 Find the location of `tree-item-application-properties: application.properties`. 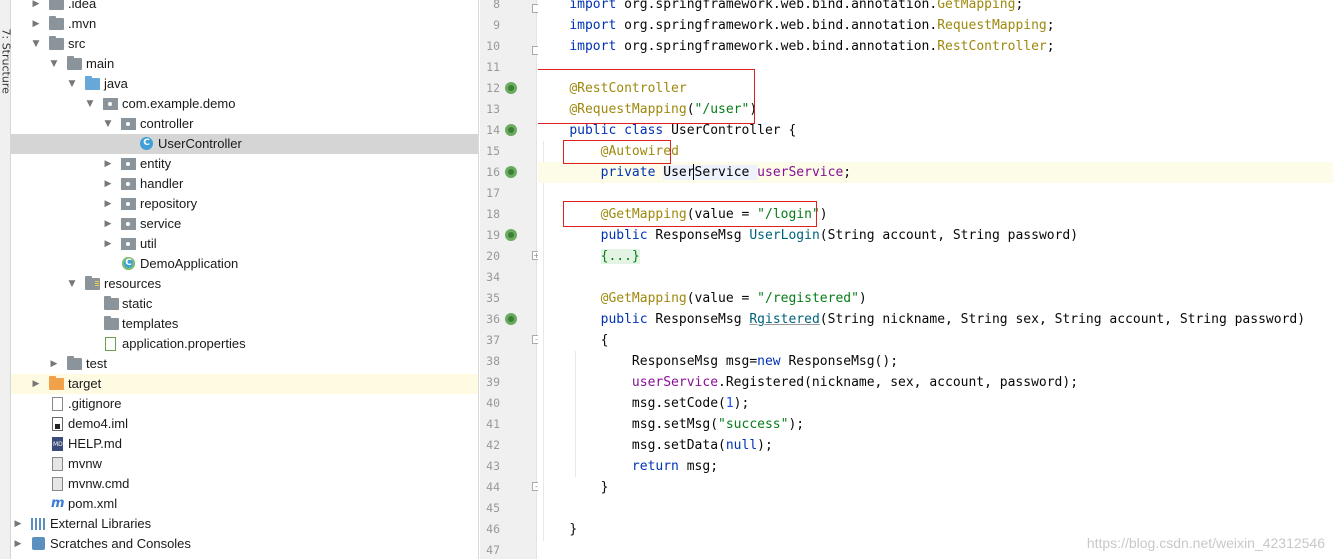

tree-item-application-properties: application.properties is located at coordinates (244, 344).